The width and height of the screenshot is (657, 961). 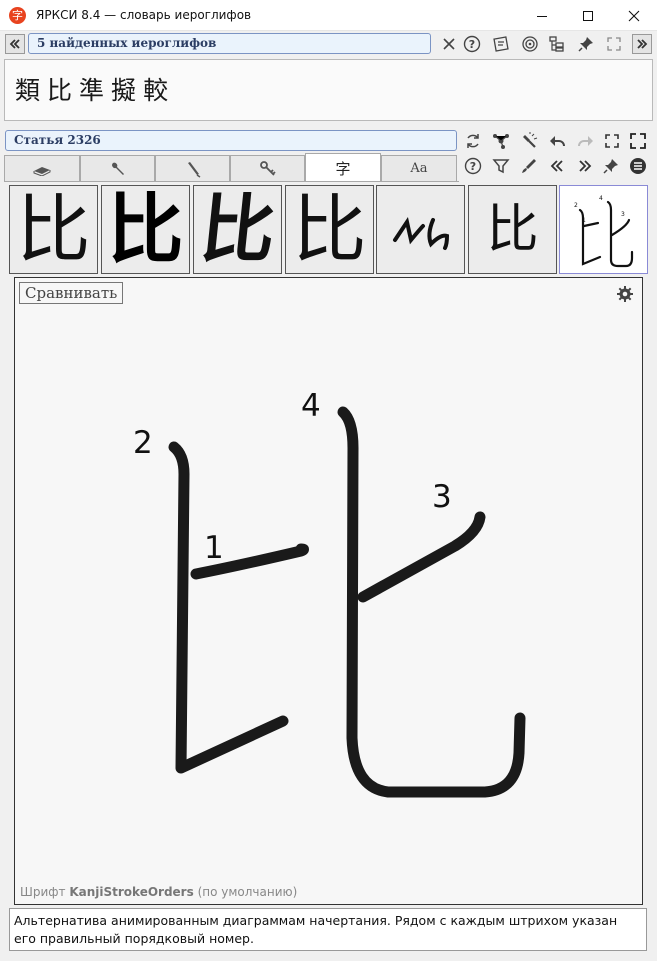 I want to click on search-results-field: 5 найденных иероглифов, so click(x=229, y=43).